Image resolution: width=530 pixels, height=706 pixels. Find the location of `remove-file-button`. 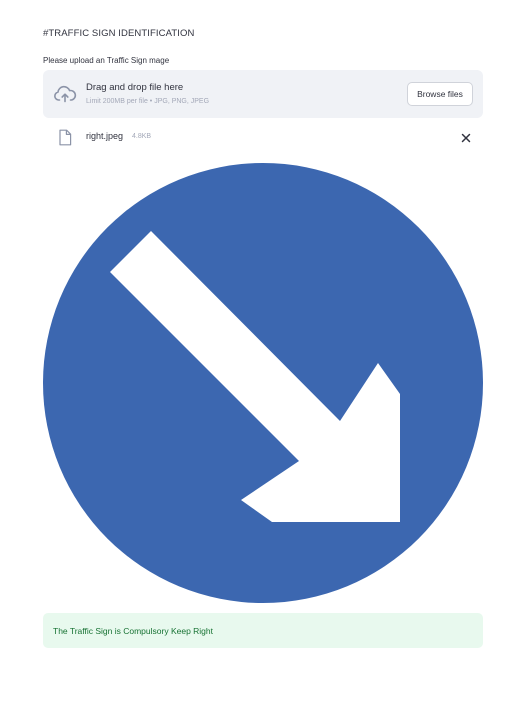

remove-file-button is located at coordinates (466, 138).